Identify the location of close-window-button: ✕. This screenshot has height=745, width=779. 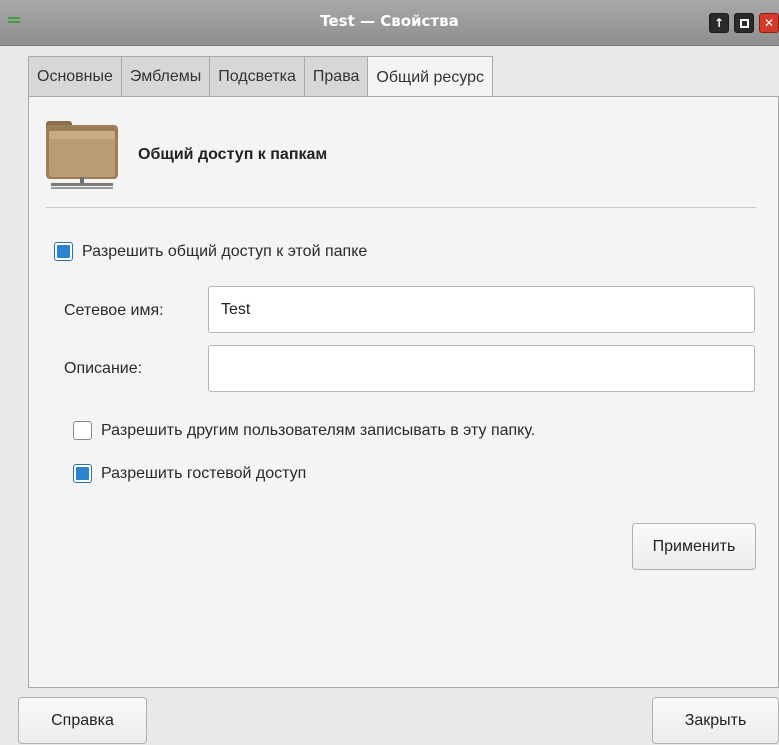
(769, 23).